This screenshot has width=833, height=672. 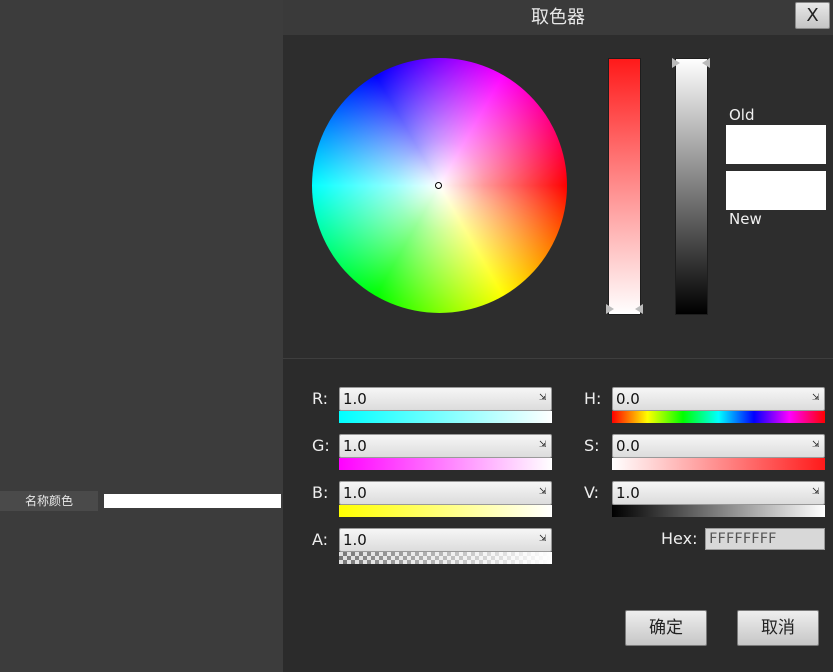 What do you see at coordinates (445, 511) in the screenshot?
I see `b-gradient` at bounding box center [445, 511].